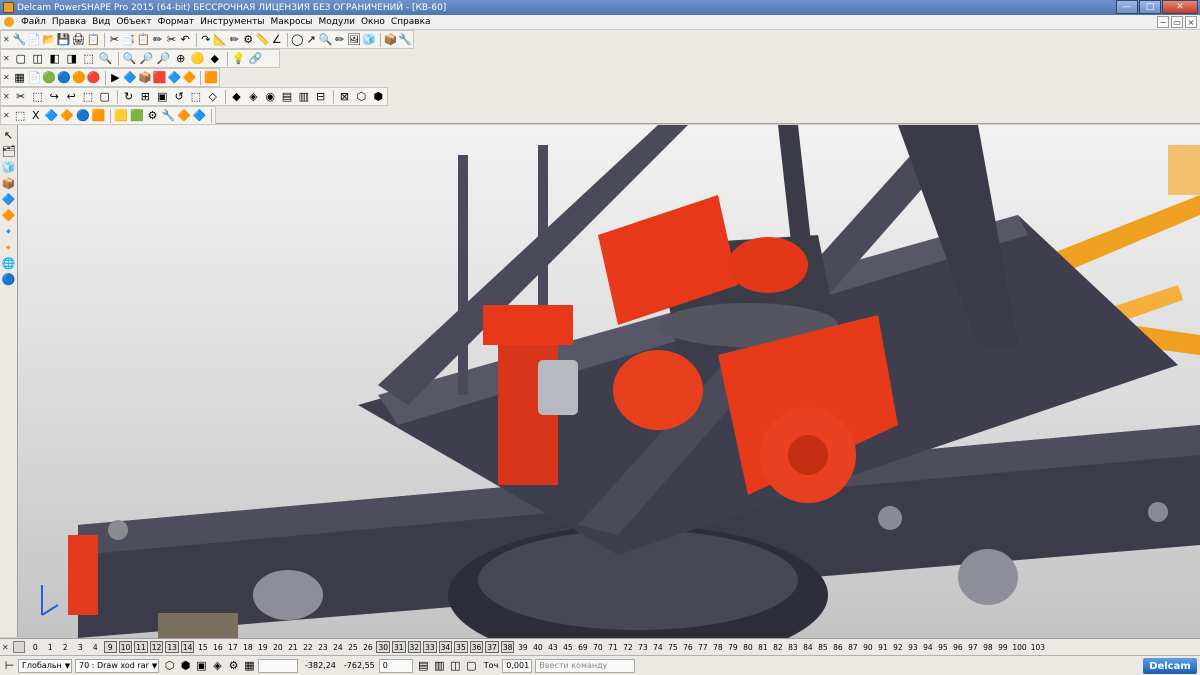 Image resolution: width=1200 pixels, height=675 pixels. Describe the element at coordinates (199, 116) in the screenshot. I see `toolbar-row5-button-11: 🔷` at that location.